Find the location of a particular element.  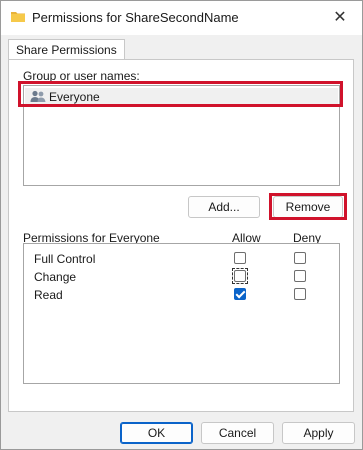

perm-row-label: Change is located at coordinates (55, 277).